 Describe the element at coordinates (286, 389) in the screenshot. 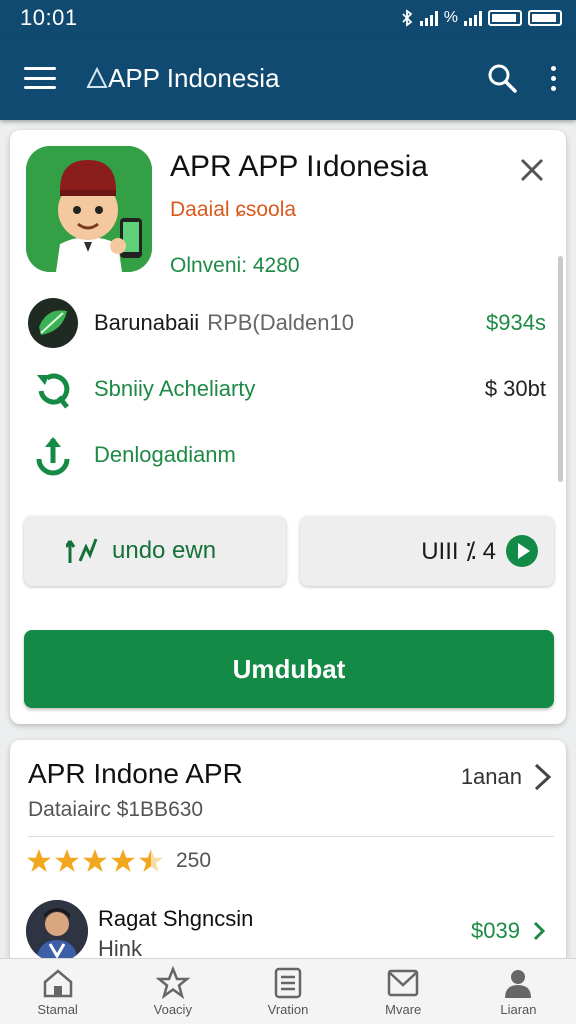

I see `detail-row-activity: Sbniiy Acheliarty $ 30bt` at that location.